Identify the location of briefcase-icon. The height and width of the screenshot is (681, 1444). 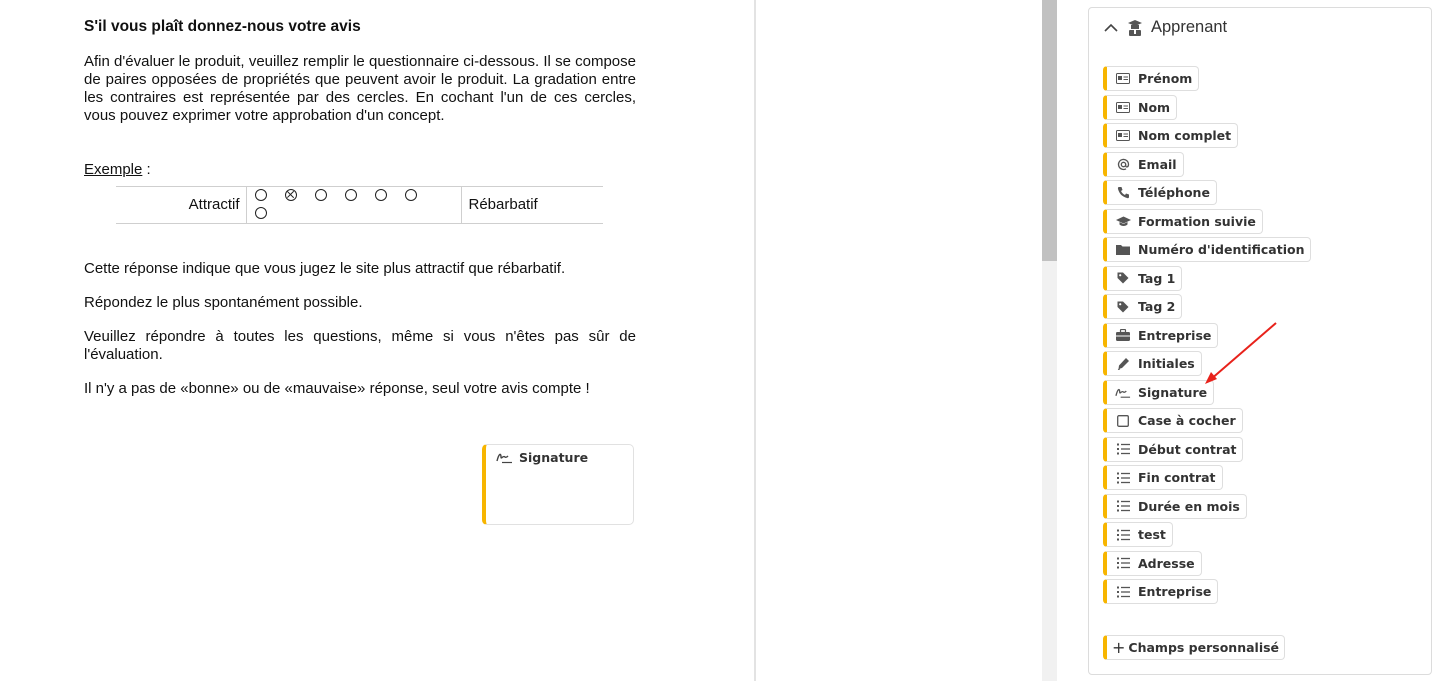
(1123, 335).